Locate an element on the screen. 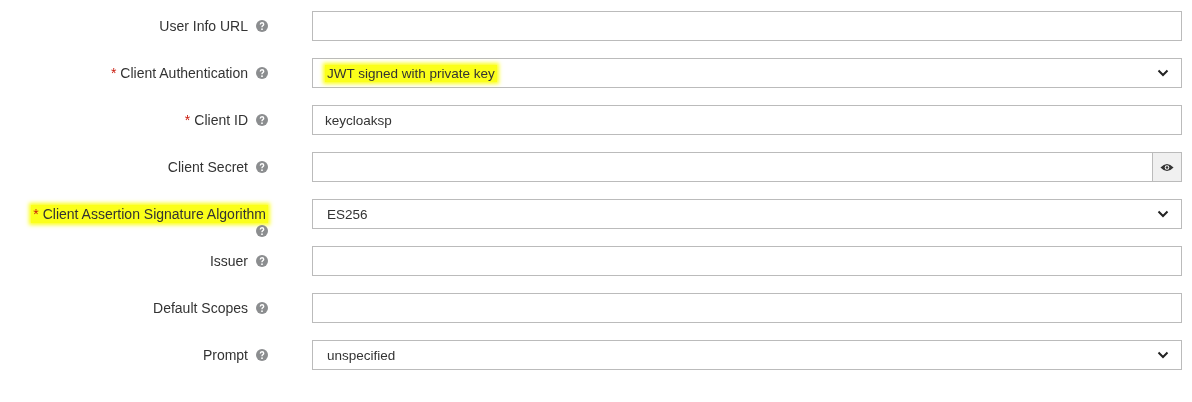  field-label: Client Authentication is located at coordinates (184, 73).